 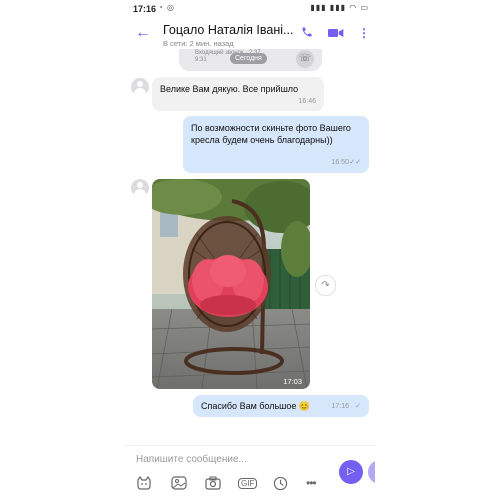 I want to click on hanging-chair-photo, so click(x=231, y=284).